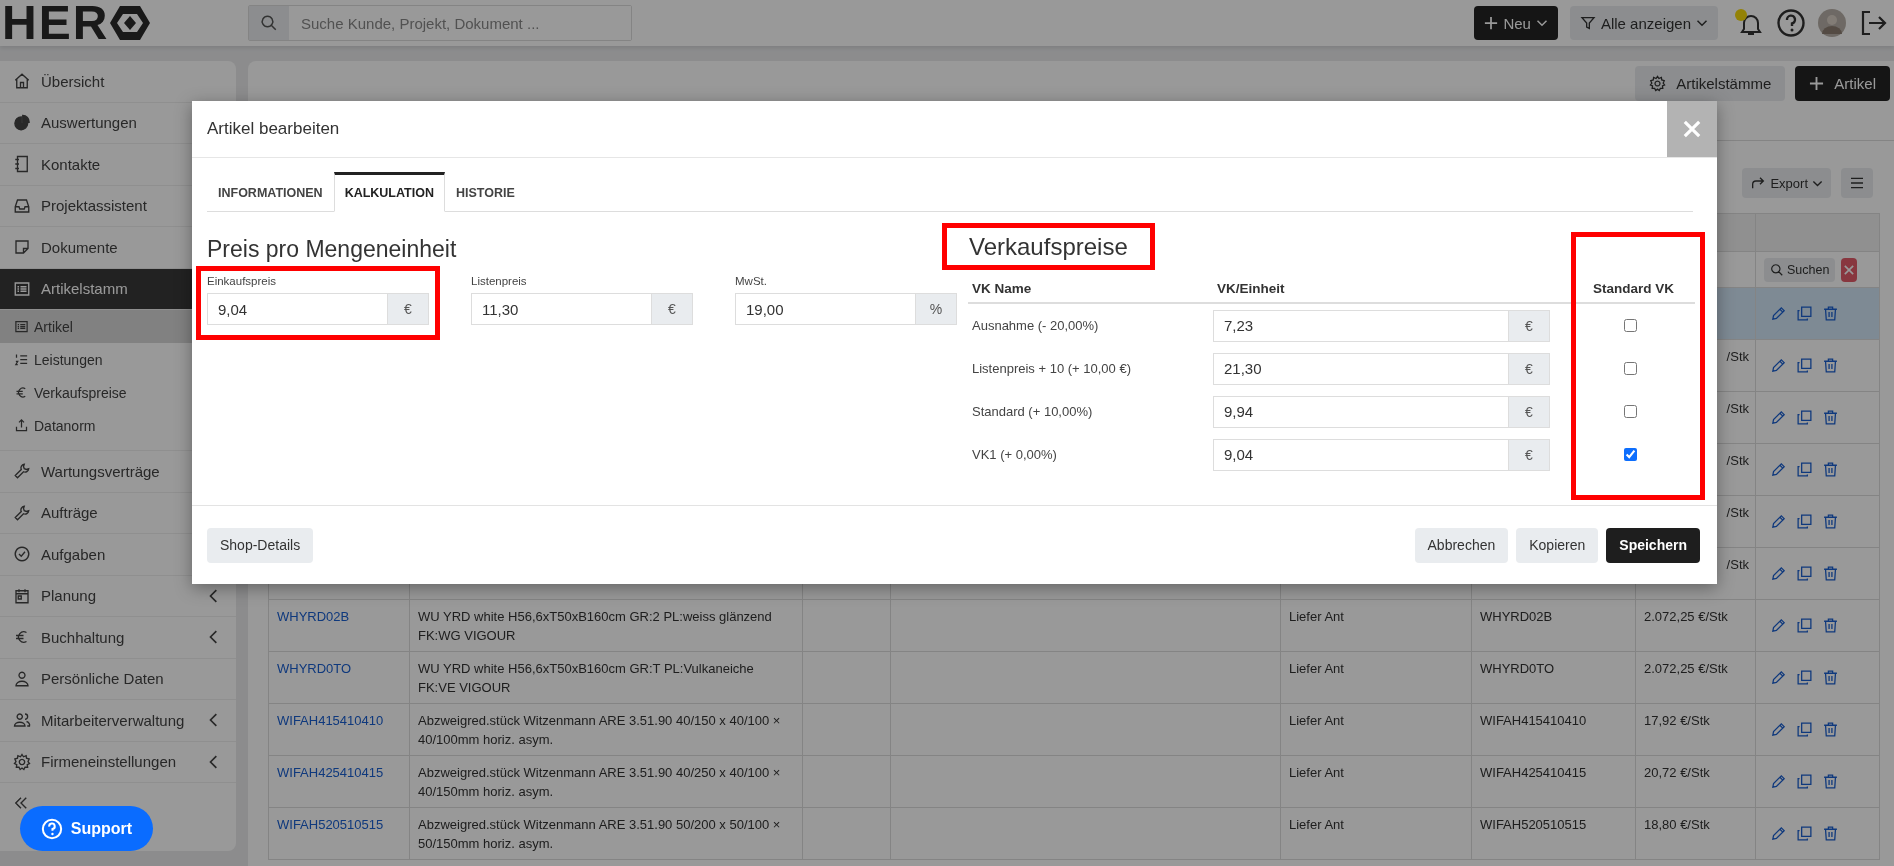 This screenshot has height=866, width=1894. What do you see at coordinates (561, 309) in the screenshot?
I see `input-field: 11,30` at bounding box center [561, 309].